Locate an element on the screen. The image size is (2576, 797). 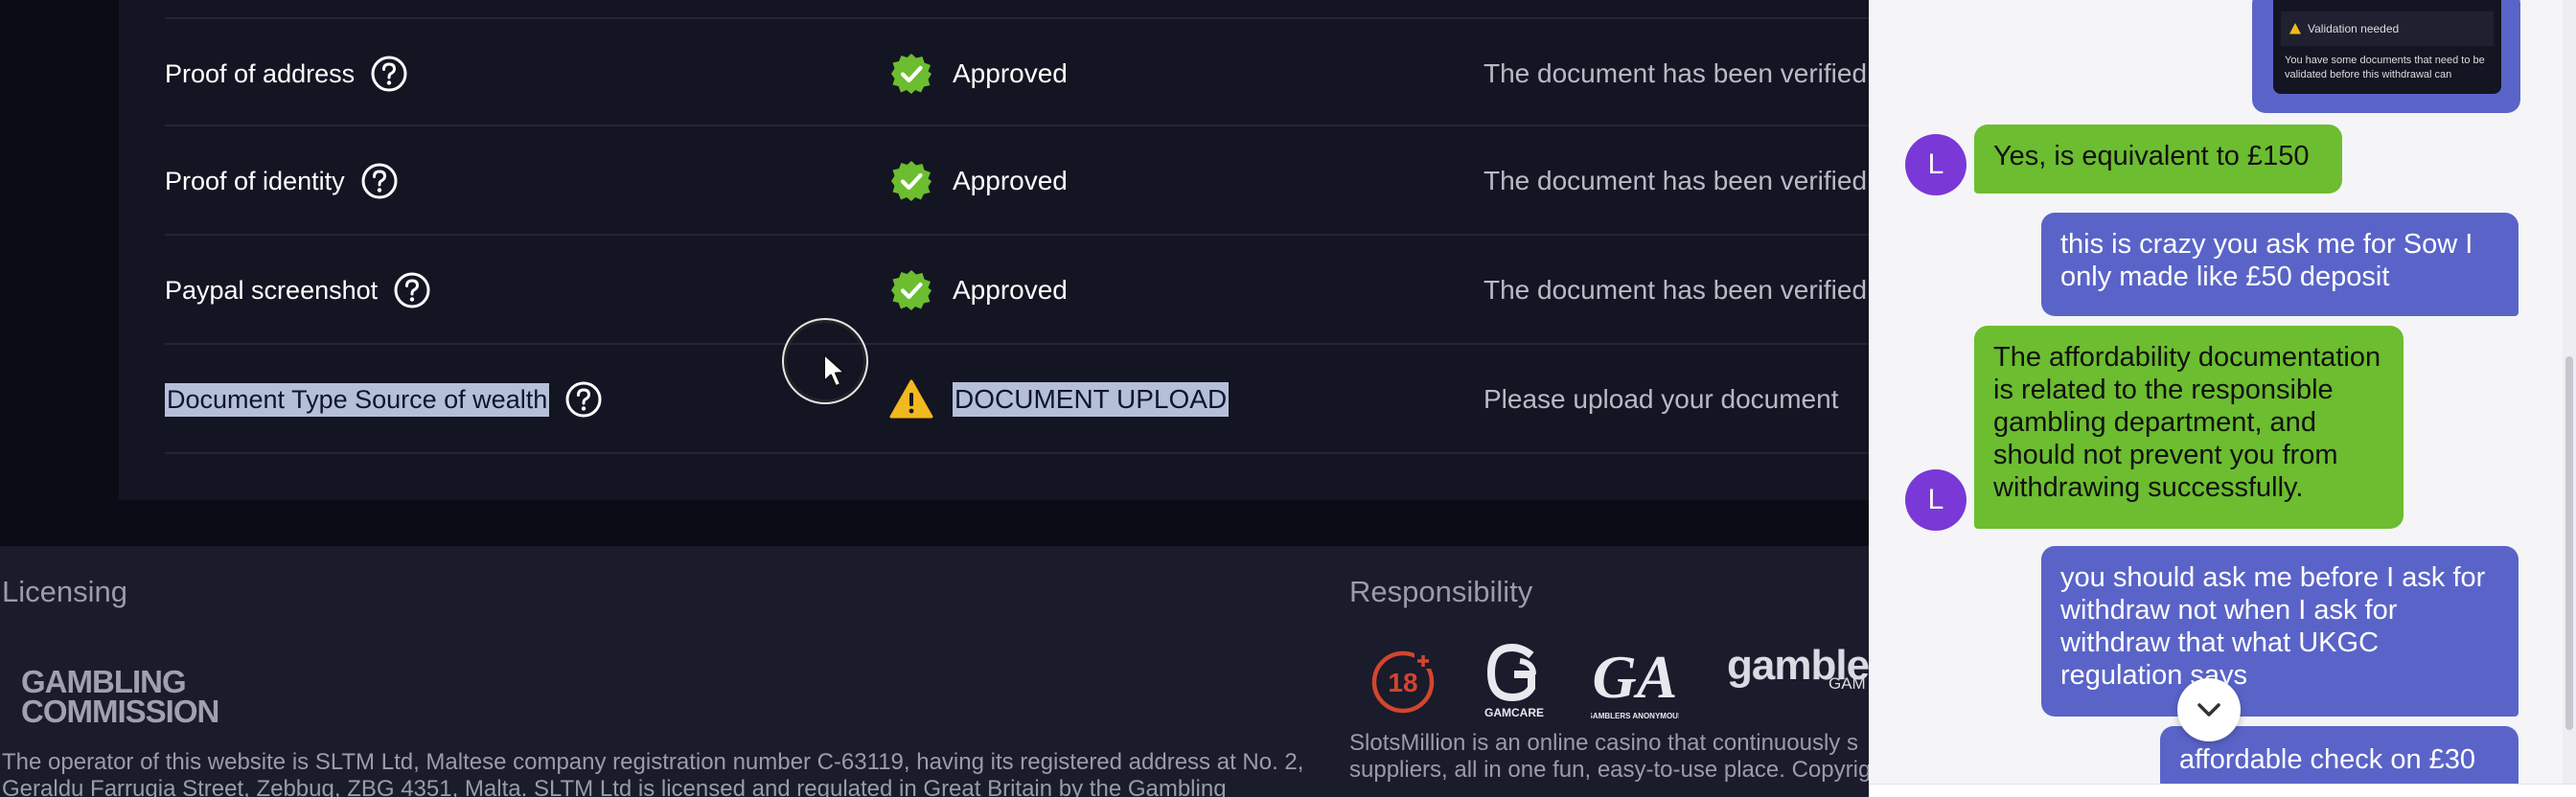
scroll-down-button is located at coordinates (2209, 709).